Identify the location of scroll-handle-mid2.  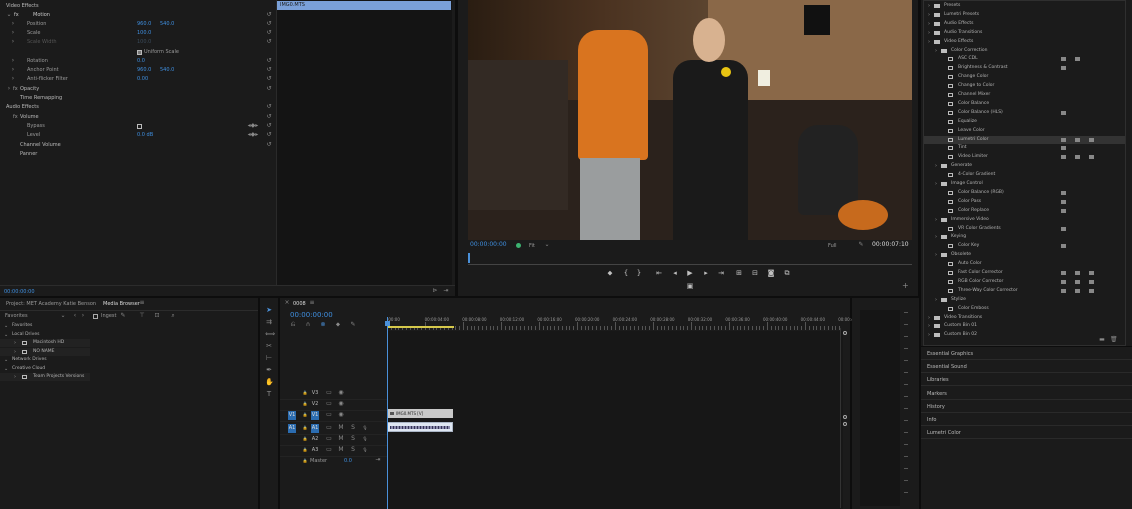
(845, 424).